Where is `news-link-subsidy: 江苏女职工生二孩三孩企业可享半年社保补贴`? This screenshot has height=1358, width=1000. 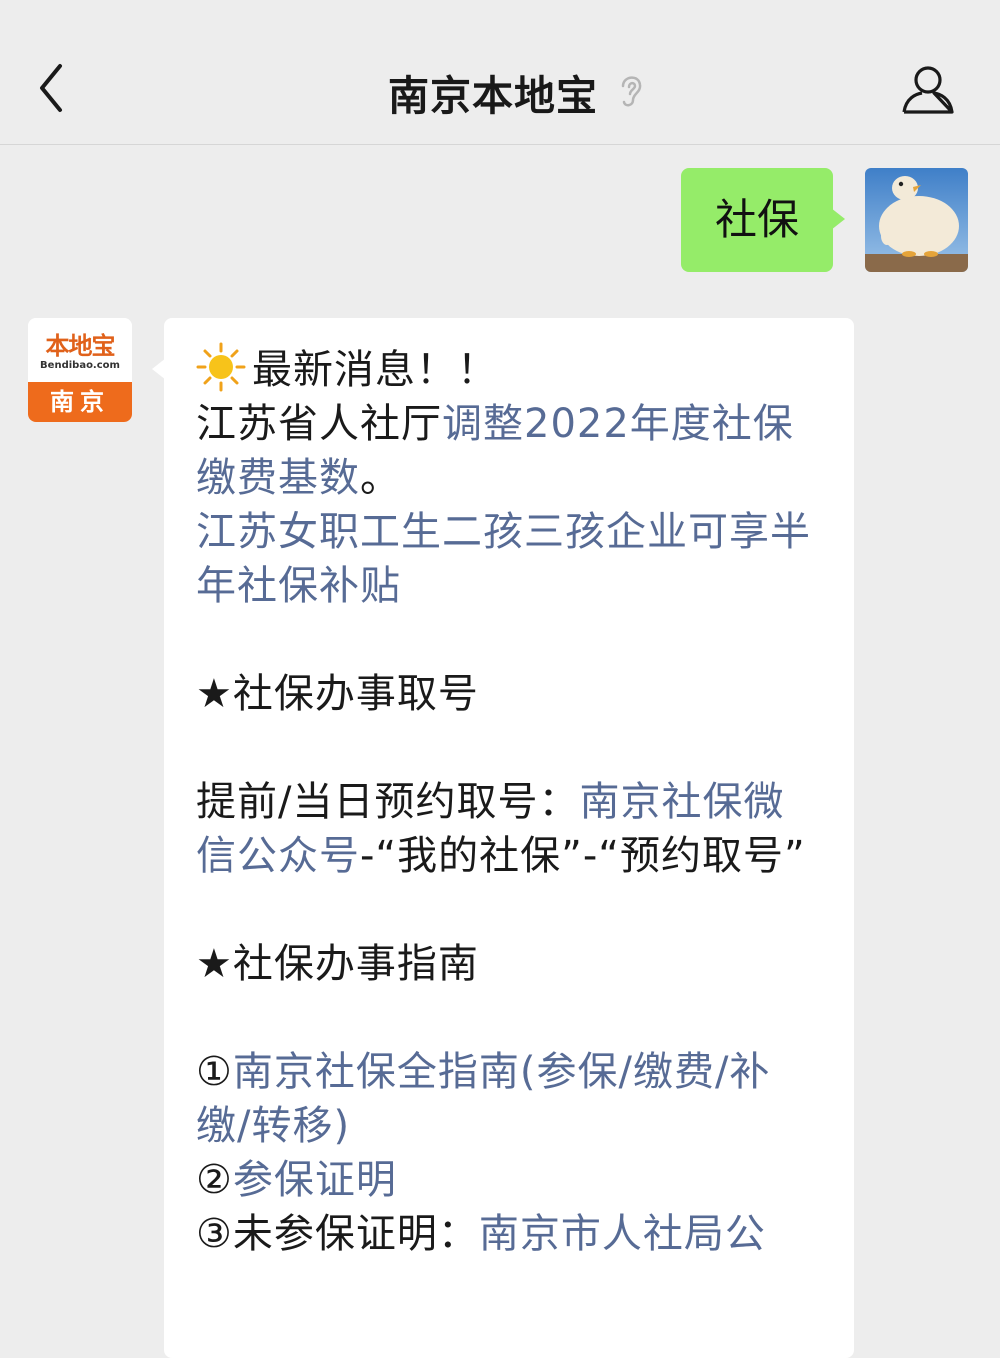
news-link-subsidy: 江苏女职工生二孩三孩企业可享半年社保补贴 is located at coordinates (503, 559).